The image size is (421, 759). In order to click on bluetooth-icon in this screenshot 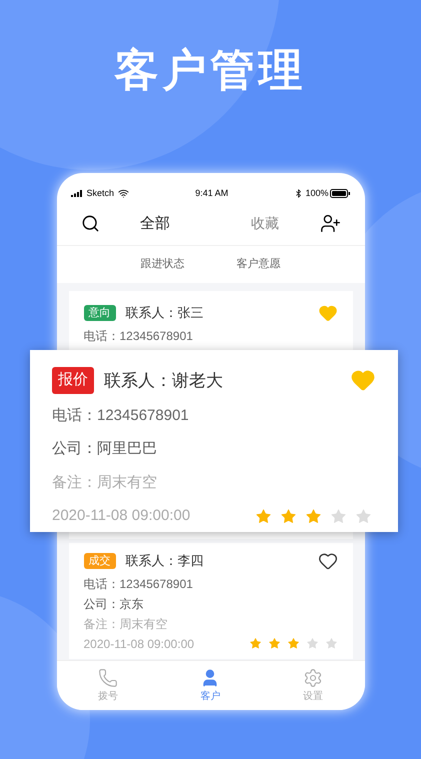, I will do `click(299, 193)`.